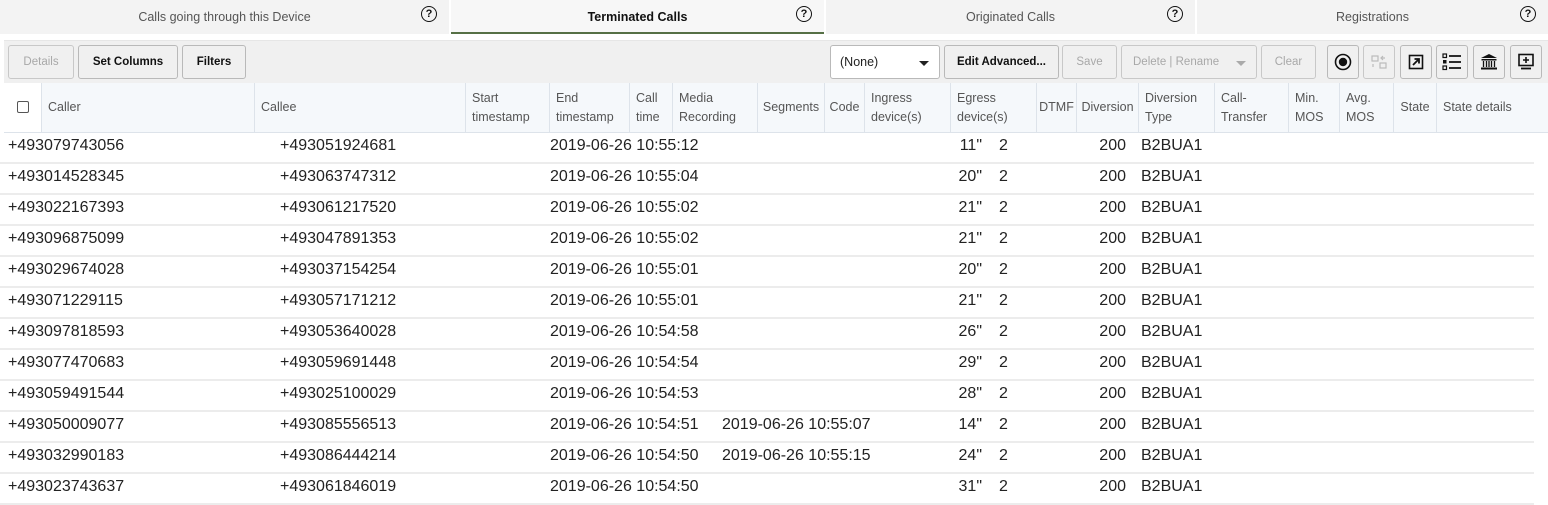 The width and height of the screenshot is (1548, 505). Describe the element at coordinates (624, 300) in the screenshot. I see `start-timestamp-cell: 2019-06-26 10:55:01` at that location.